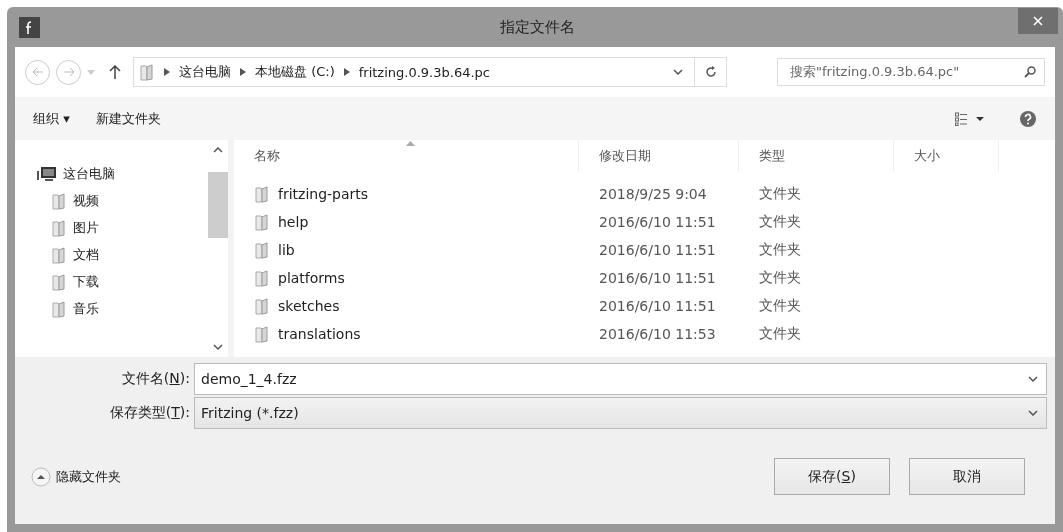  Describe the element at coordinates (76, 476) in the screenshot. I see `hide-folders-toggle: 隐藏文件夹` at that location.